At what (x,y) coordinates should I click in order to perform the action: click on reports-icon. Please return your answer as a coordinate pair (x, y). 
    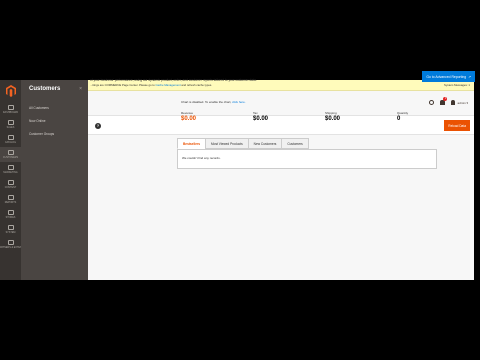
    Looking at the image, I should click on (10, 197).